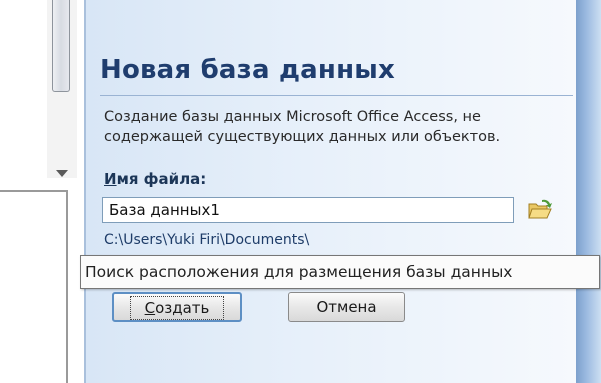 The width and height of the screenshot is (601, 383). I want to click on cancel-button: Отмена, so click(346, 307).